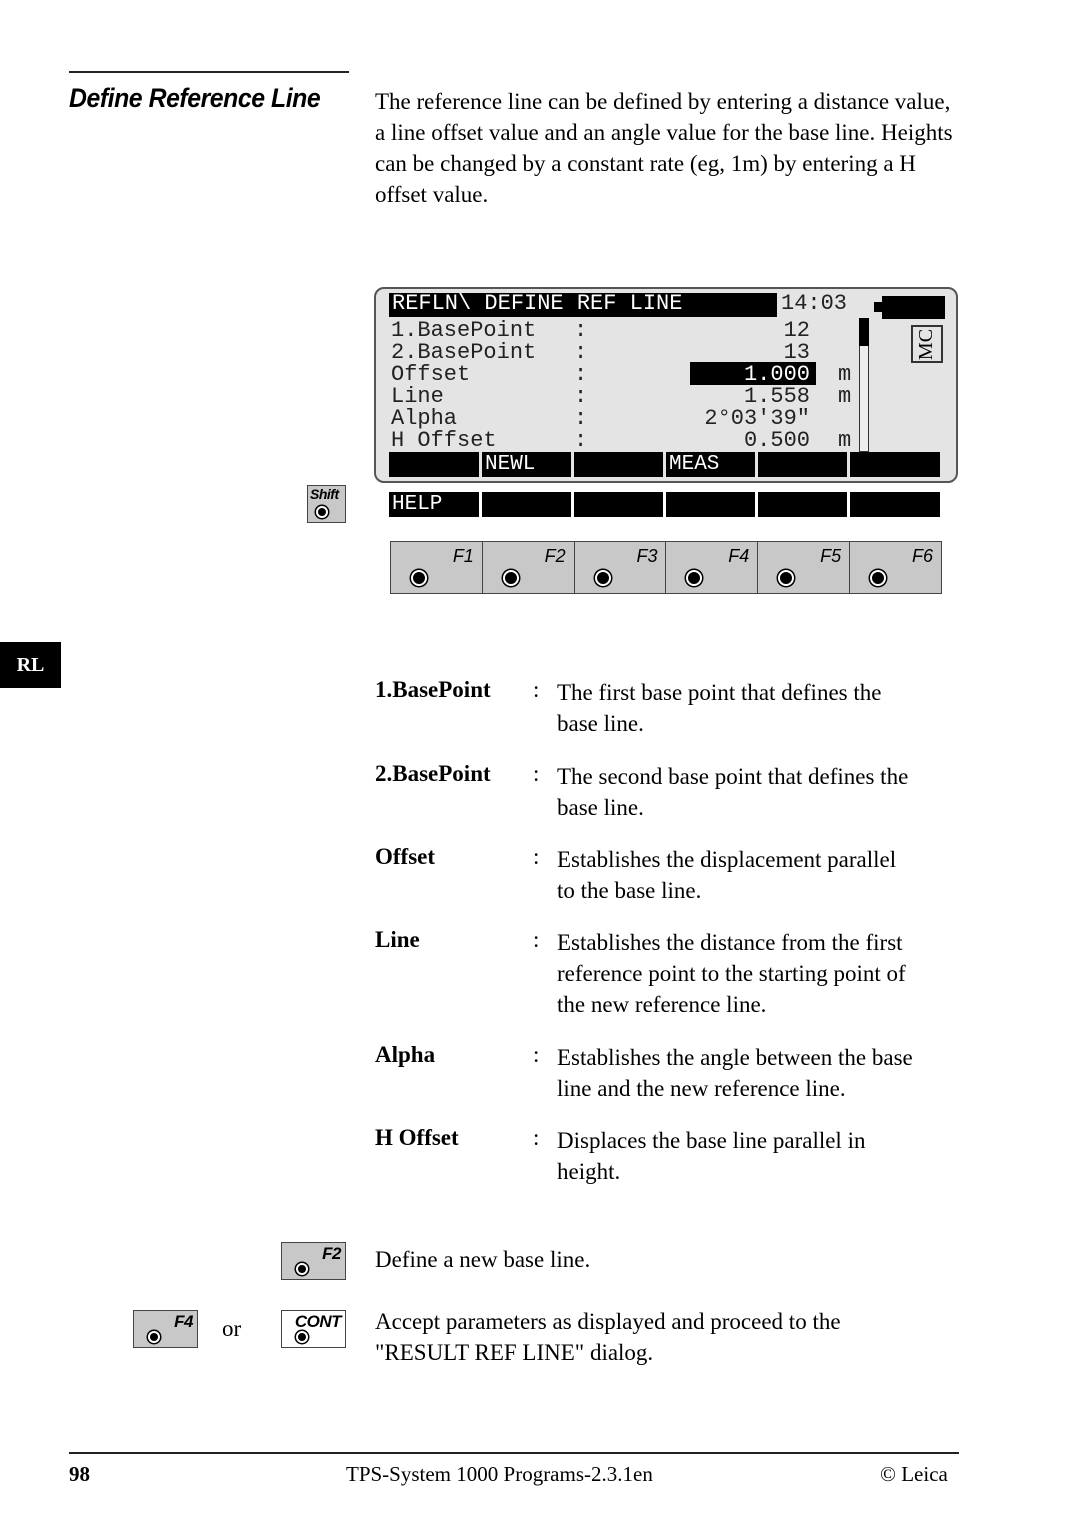  What do you see at coordinates (444, 440) in the screenshot?
I see `field-label: H Offset` at bounding box center [444, 440].